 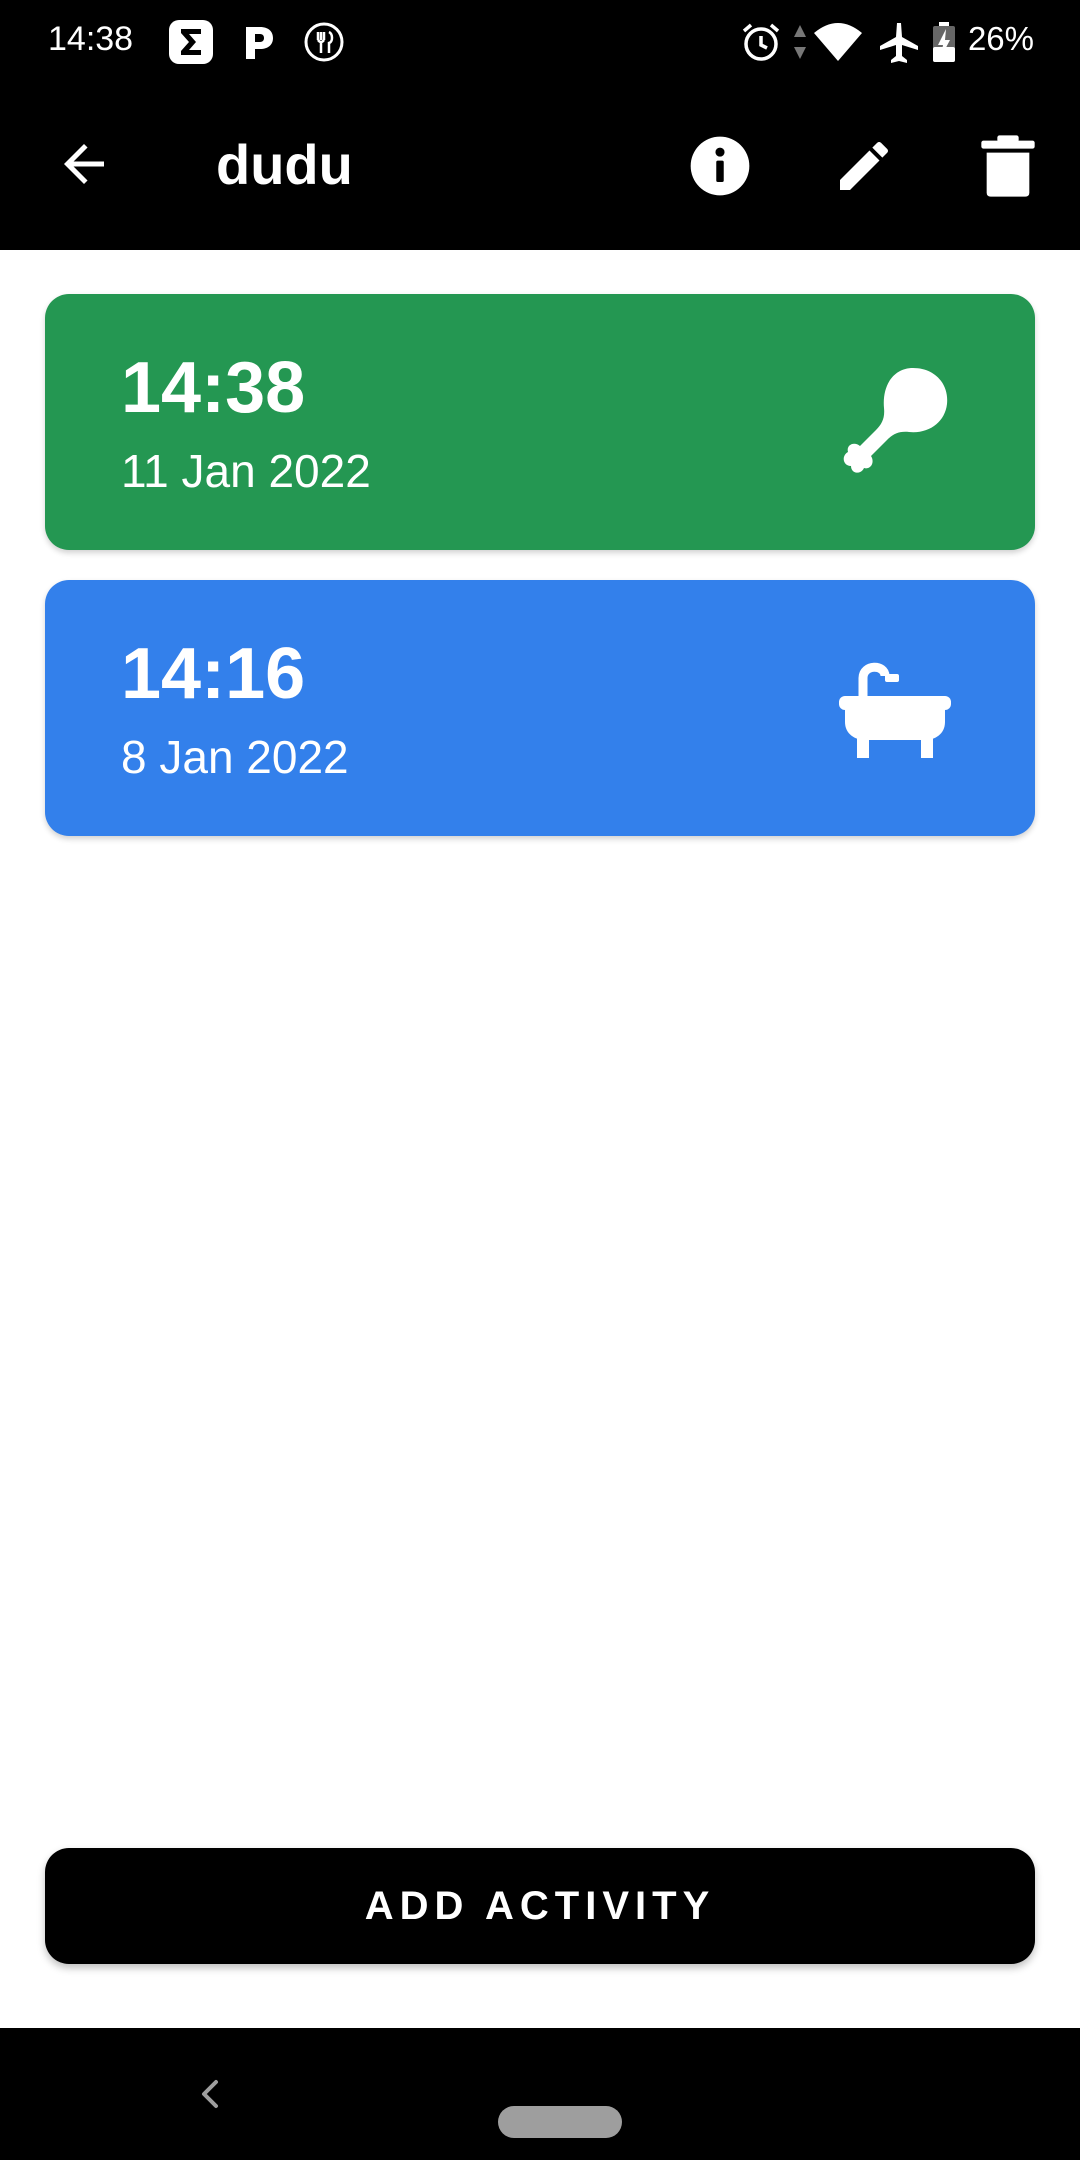 I want to click on bathtub-icon, so click(x=895, y=710).